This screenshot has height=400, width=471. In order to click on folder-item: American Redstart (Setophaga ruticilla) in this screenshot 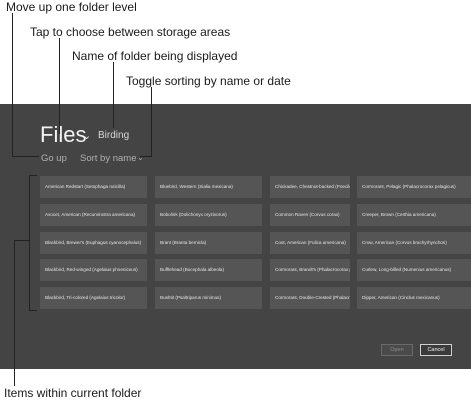, I will do `click(93, 187)`.